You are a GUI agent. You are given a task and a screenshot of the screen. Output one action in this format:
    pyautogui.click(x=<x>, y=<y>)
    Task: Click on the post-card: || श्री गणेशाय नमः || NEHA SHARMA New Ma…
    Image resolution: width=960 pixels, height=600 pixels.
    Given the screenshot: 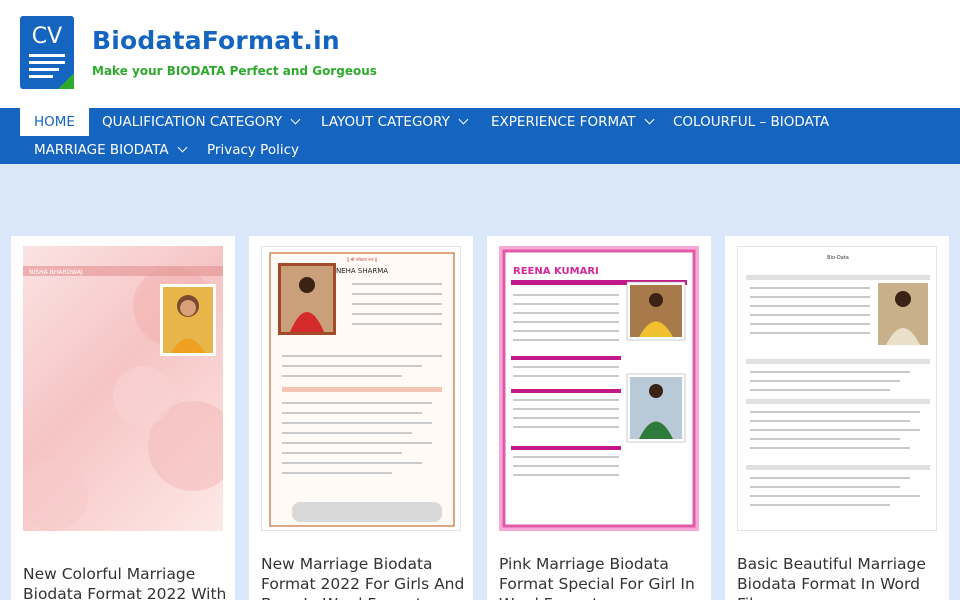 What is the action you would take?
    pyautogui.click(x=361, y=418)
    